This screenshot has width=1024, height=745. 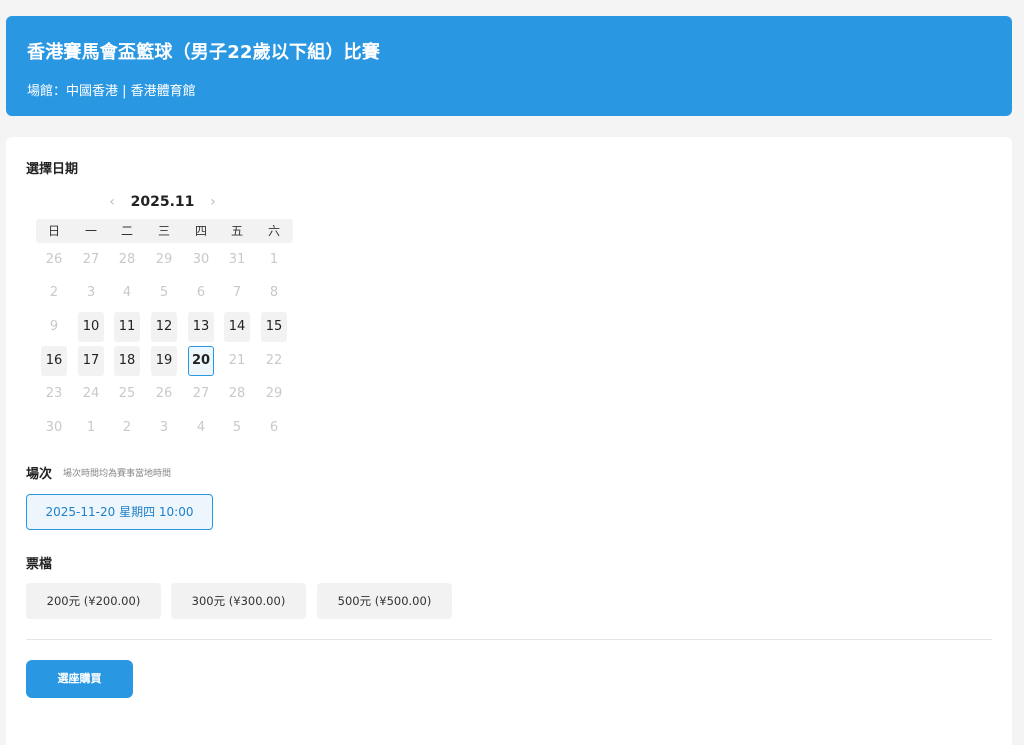 I want to click on calendar-day: 10, so click(x=91, y=327).